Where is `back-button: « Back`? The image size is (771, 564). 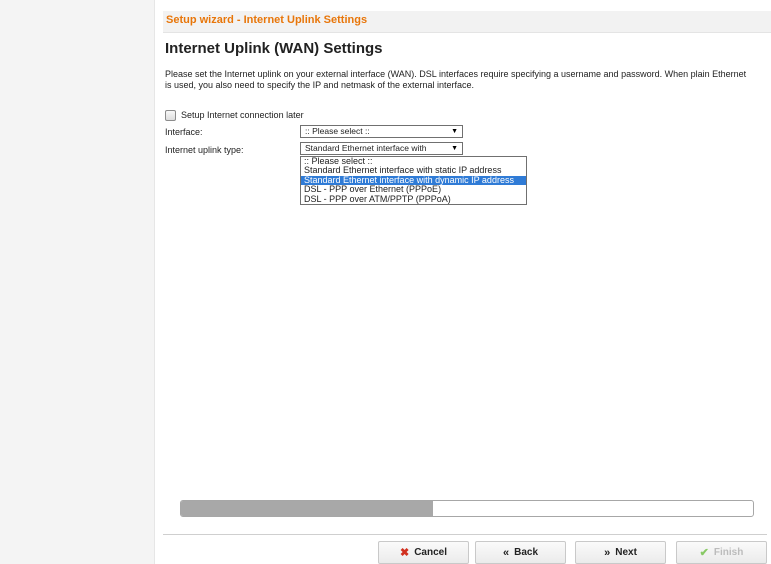
back-button: « Back is located at coordinates (520, 552).